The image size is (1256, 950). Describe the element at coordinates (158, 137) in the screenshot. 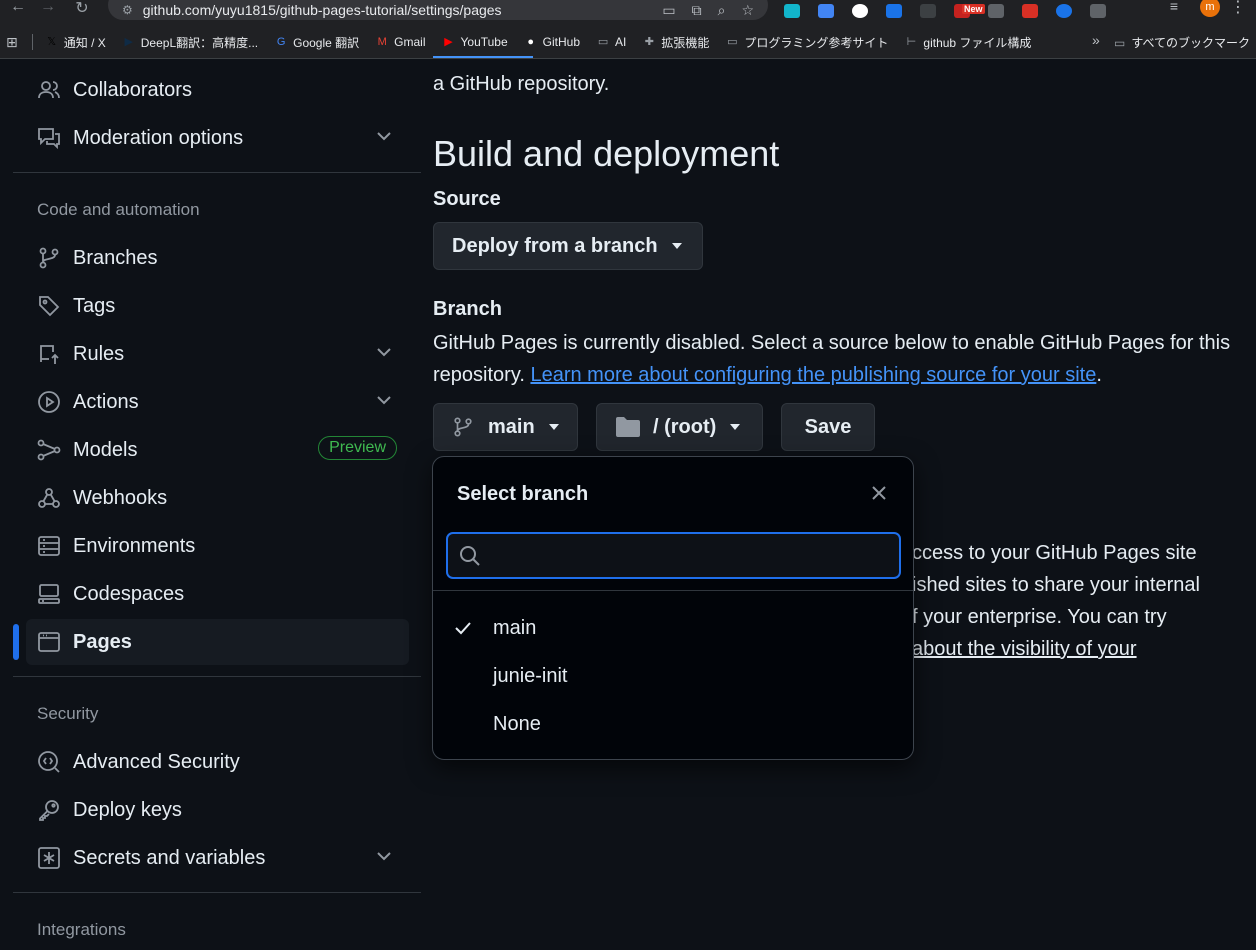

I see `sidebar-item-label: Moderation options` at that location.